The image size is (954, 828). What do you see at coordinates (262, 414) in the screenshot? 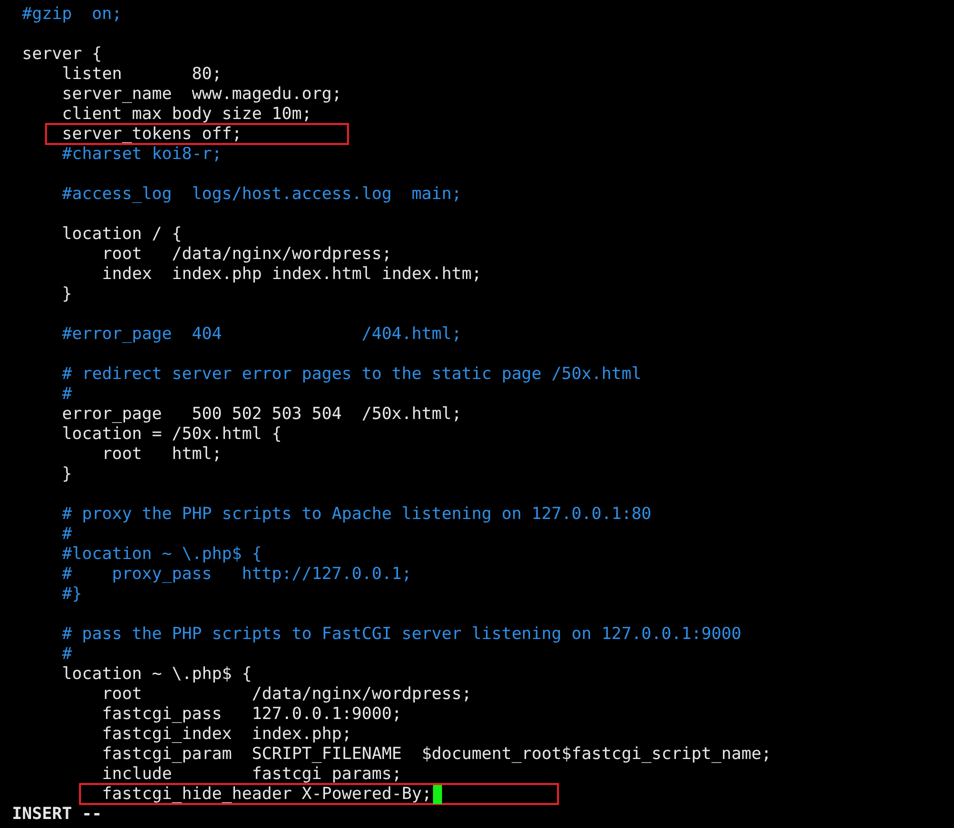
I see `code-line: error_page 500 502 503 504 /50x.html;` at bounding box center [262, 414].